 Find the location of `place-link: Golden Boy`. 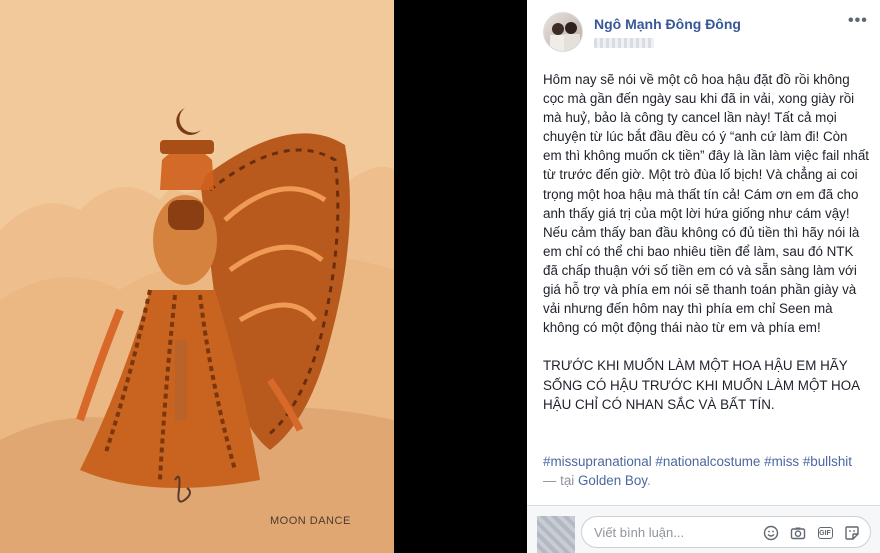

place-link: Golden Boy is located at coordinates (612, 480).